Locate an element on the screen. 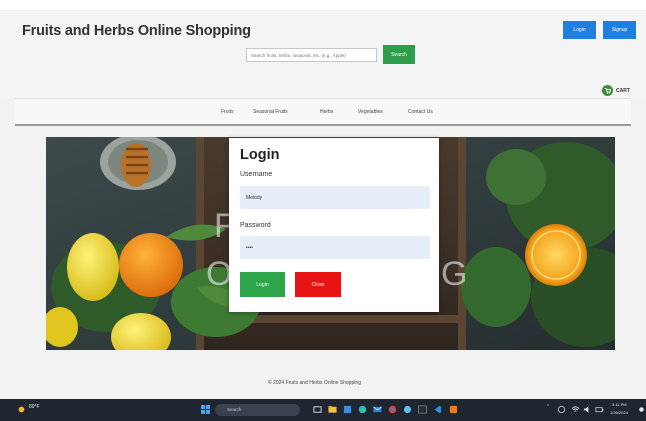 The image size is (646, 421). clock-date: 1/26/2024 is located at coordinates (619, 412).